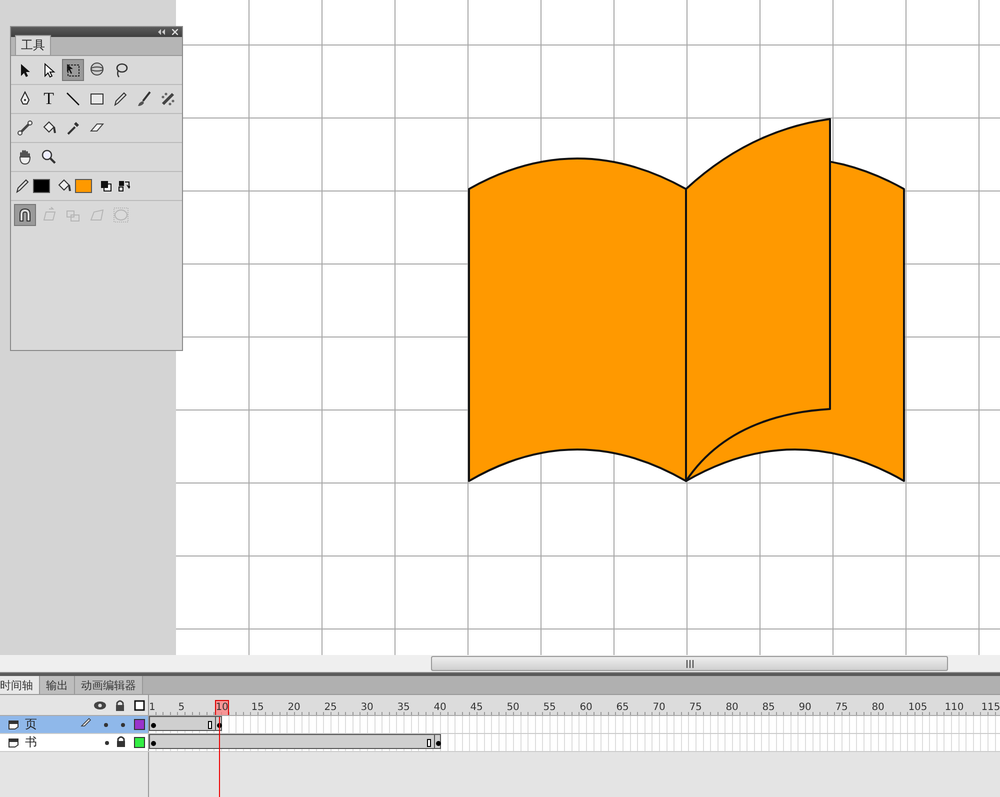  Describe the element at coordinates (367, 707) in the screenshot. I see `frame-number: 30` at that location.